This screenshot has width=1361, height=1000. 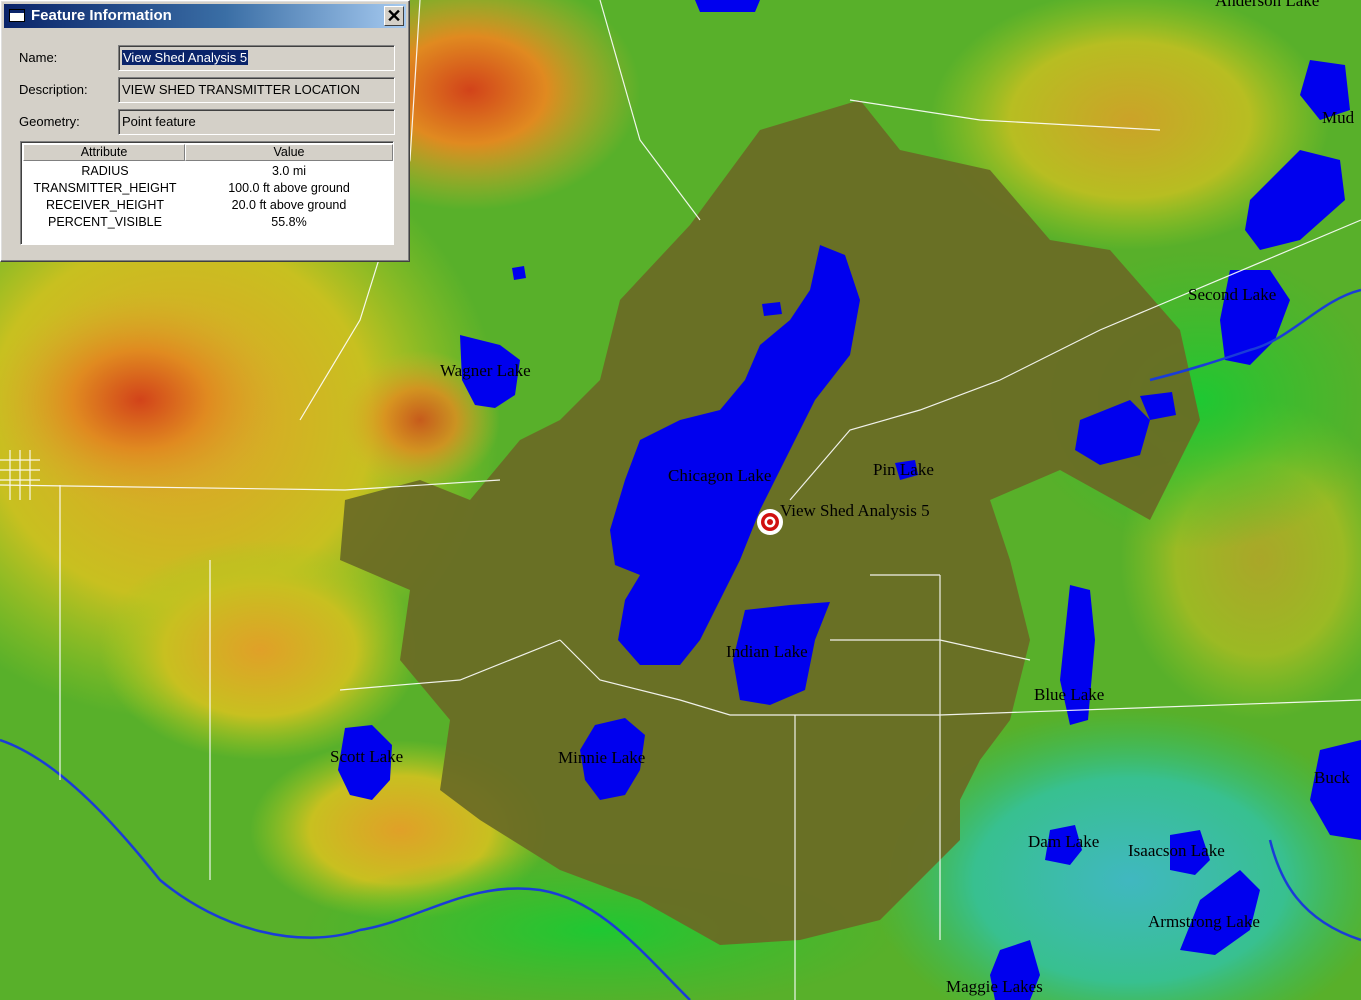 I want to click on table-row: PERCENT_VISIBLE 55.8%, so click(x=208, y=222).